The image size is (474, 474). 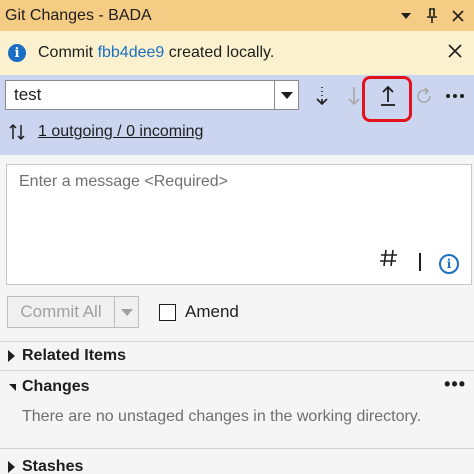 I want to click on more-icon, so click(x=455, y=96).